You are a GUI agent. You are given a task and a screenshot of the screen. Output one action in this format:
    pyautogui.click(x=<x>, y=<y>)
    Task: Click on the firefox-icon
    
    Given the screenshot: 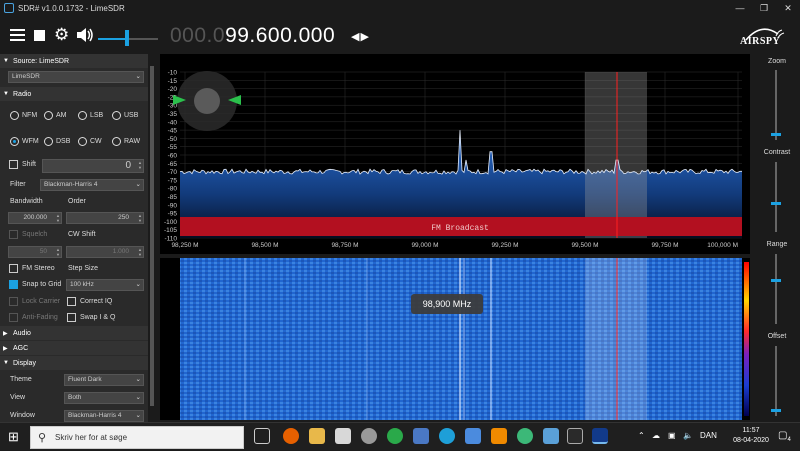 What is the action you would take?
    pyautogui.click(x=291, y=436)
    